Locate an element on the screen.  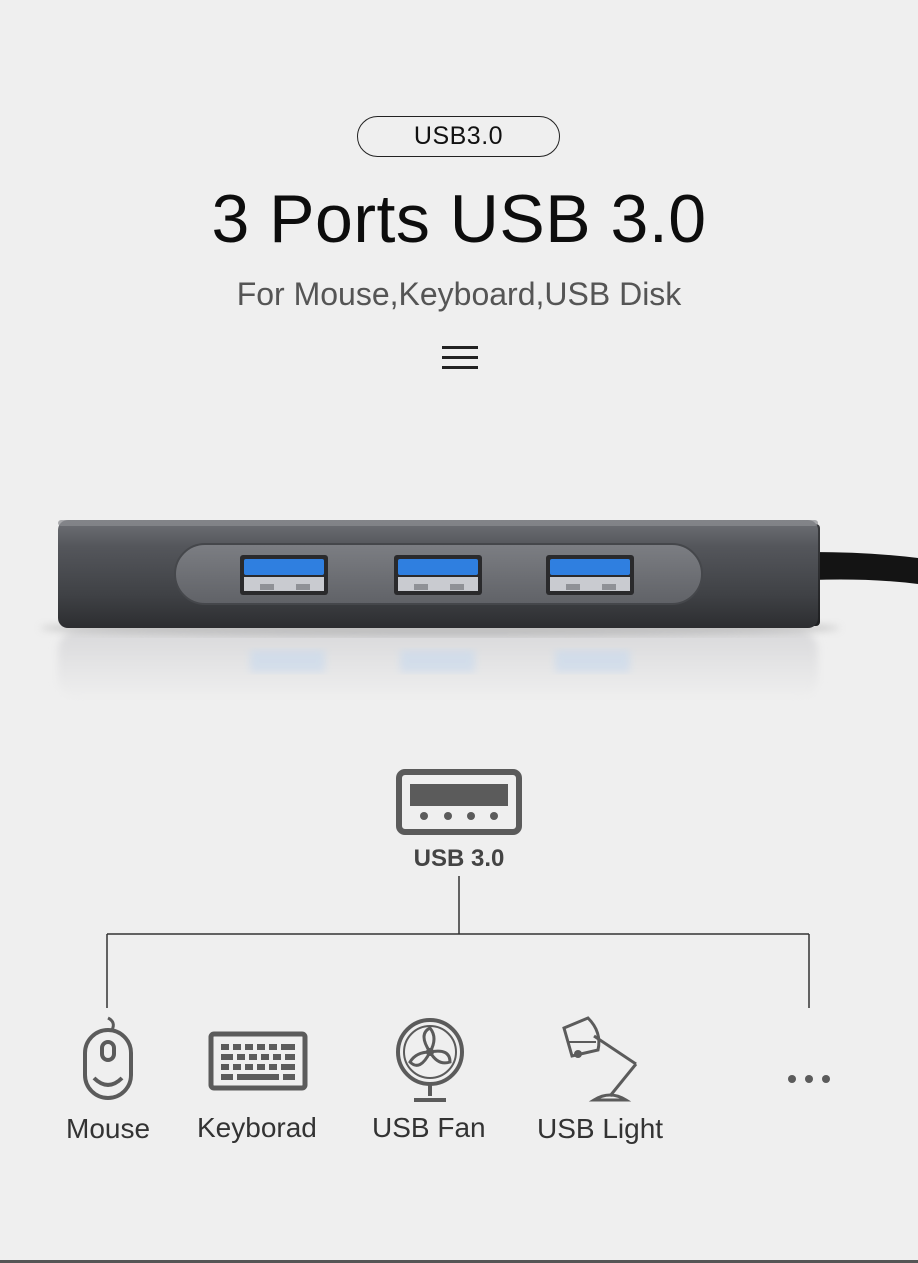
device-label-usb-fan: USB Fan is located at coordinates (429, 1127).